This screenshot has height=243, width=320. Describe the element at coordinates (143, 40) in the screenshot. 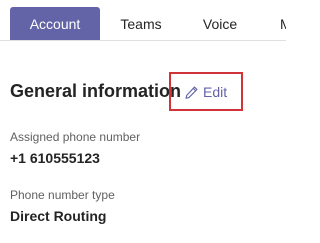

I see `tab-bar-divider` at that location.